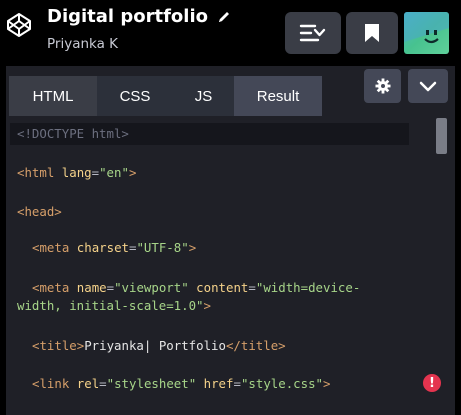 Image resolution: width=461 pixels, height=415 pixels. Describe the element at coordinates (58, 345) in the screenshot. I see `code-token: <title>` at that location.